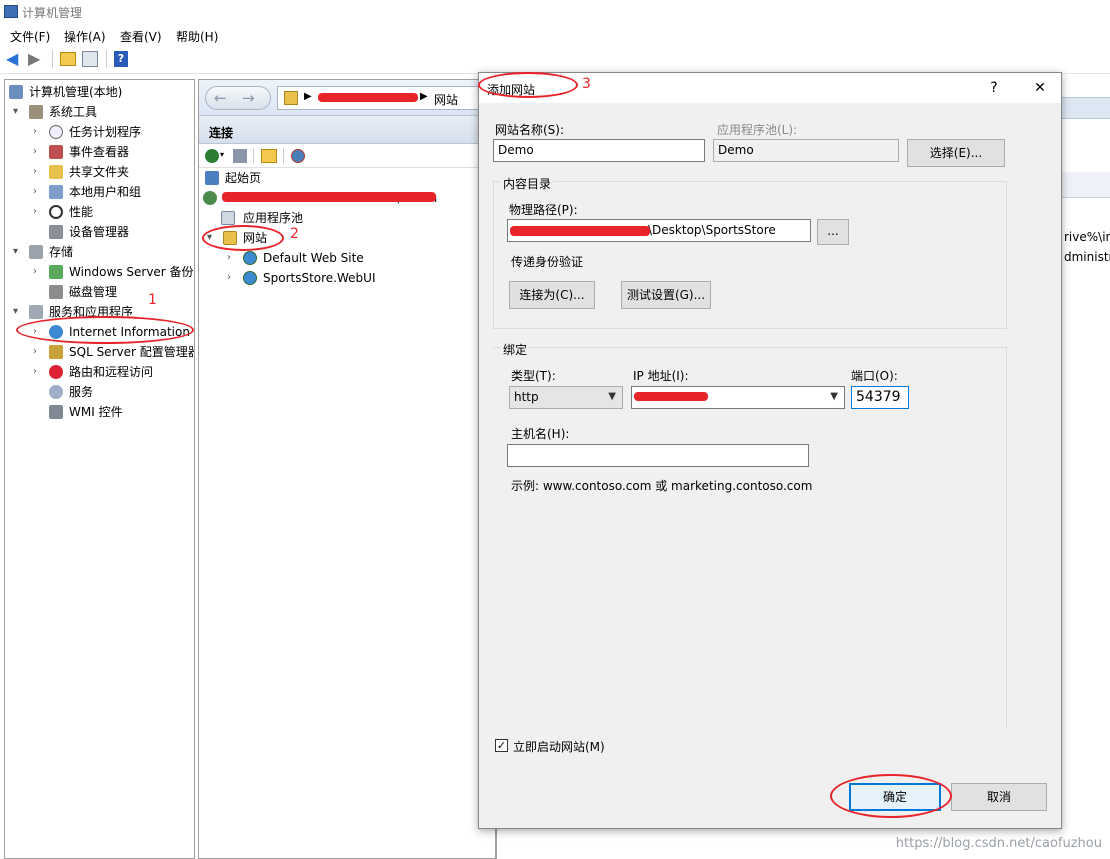 Image resolution: width=1110 pixels, height=859 pixels. I want to click on site-name-input: Demo, so click(599, 150).